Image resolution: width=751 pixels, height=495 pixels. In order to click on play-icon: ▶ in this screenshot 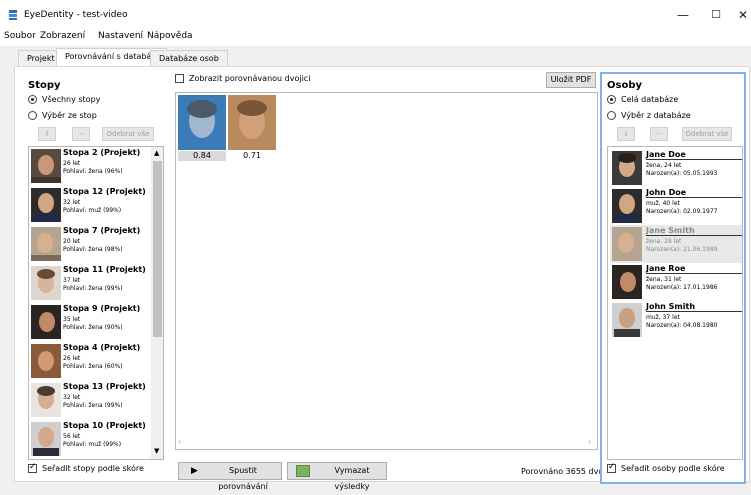, I will do `click(194, 471)`.